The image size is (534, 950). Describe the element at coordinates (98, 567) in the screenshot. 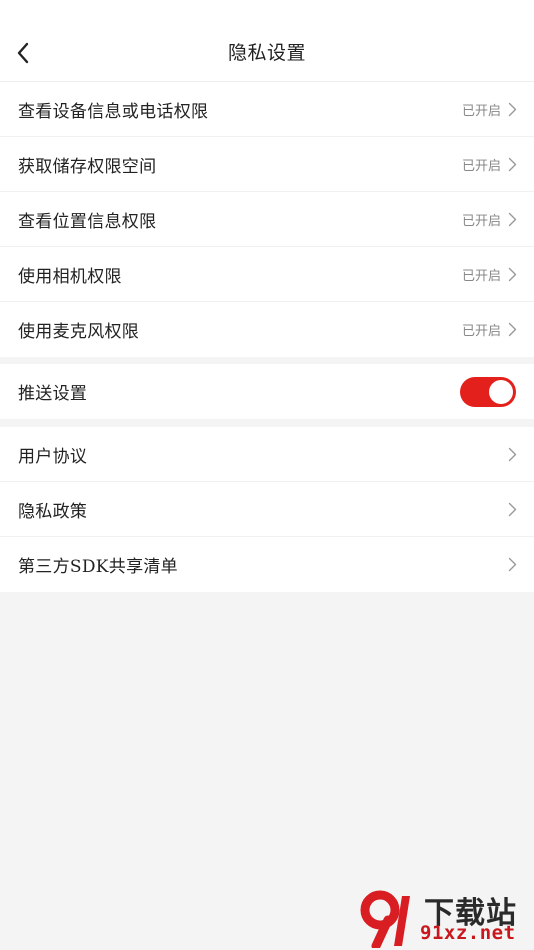

I see `row-label: 第三方SDK共享清单` at that location.